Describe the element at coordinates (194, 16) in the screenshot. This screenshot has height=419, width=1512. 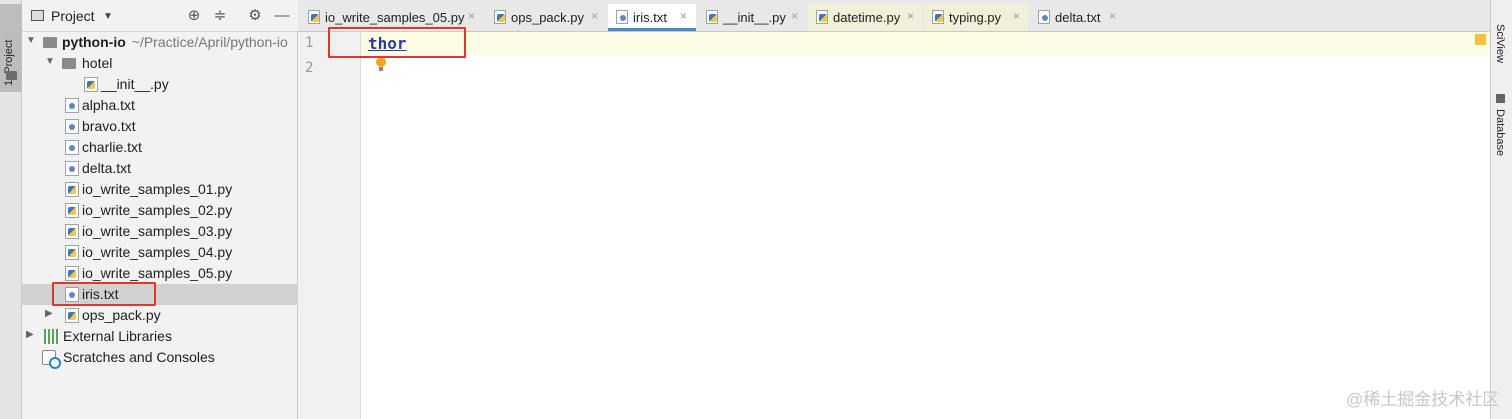
I see `locate-icon: ⊕` at that location.